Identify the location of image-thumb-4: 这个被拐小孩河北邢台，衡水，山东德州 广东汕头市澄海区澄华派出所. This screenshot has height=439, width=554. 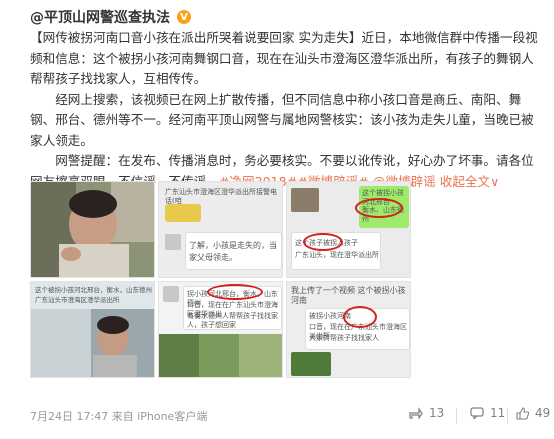
(92, 329).